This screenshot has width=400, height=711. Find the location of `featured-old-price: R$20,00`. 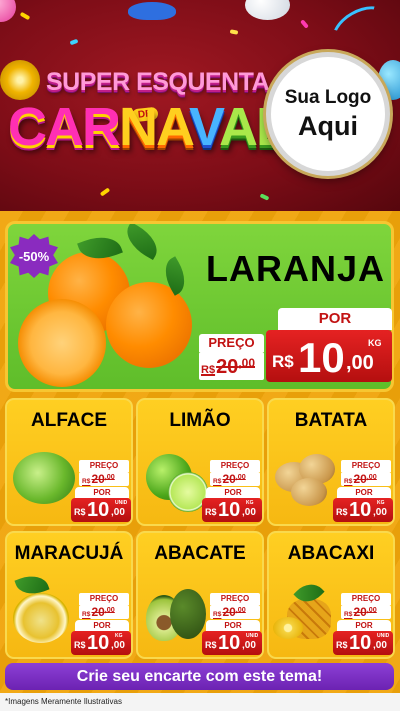

featured-old-price: R$20,00 is located at coordinates (228, 367).